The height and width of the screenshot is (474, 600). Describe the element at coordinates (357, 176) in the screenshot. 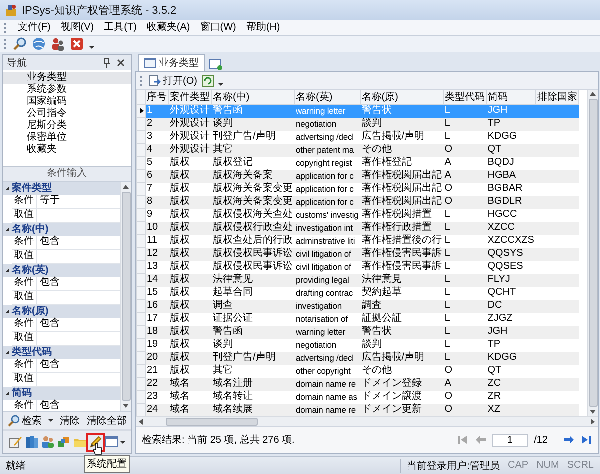

I see `table-row: 6 版权 版权海关备案 application for c 著作権税関届出記 A HGBA` at that location.